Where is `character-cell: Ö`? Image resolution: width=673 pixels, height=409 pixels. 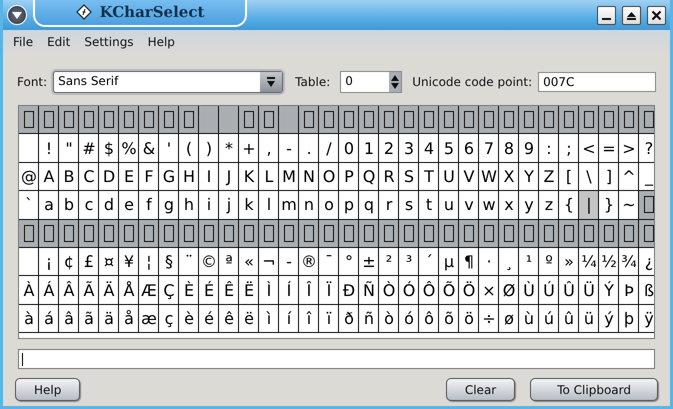
character-cell: Ö is located at coordinates (469, 290).